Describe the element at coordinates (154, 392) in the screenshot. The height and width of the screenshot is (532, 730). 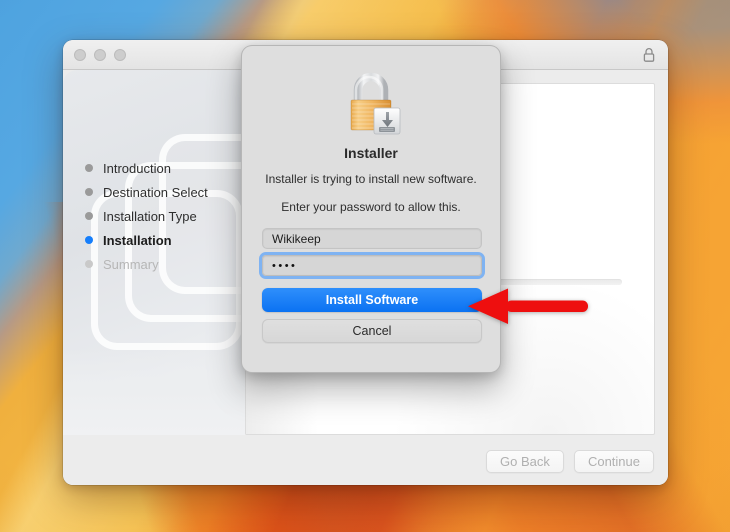
I see `sidebar-fade-overlay` at that location.